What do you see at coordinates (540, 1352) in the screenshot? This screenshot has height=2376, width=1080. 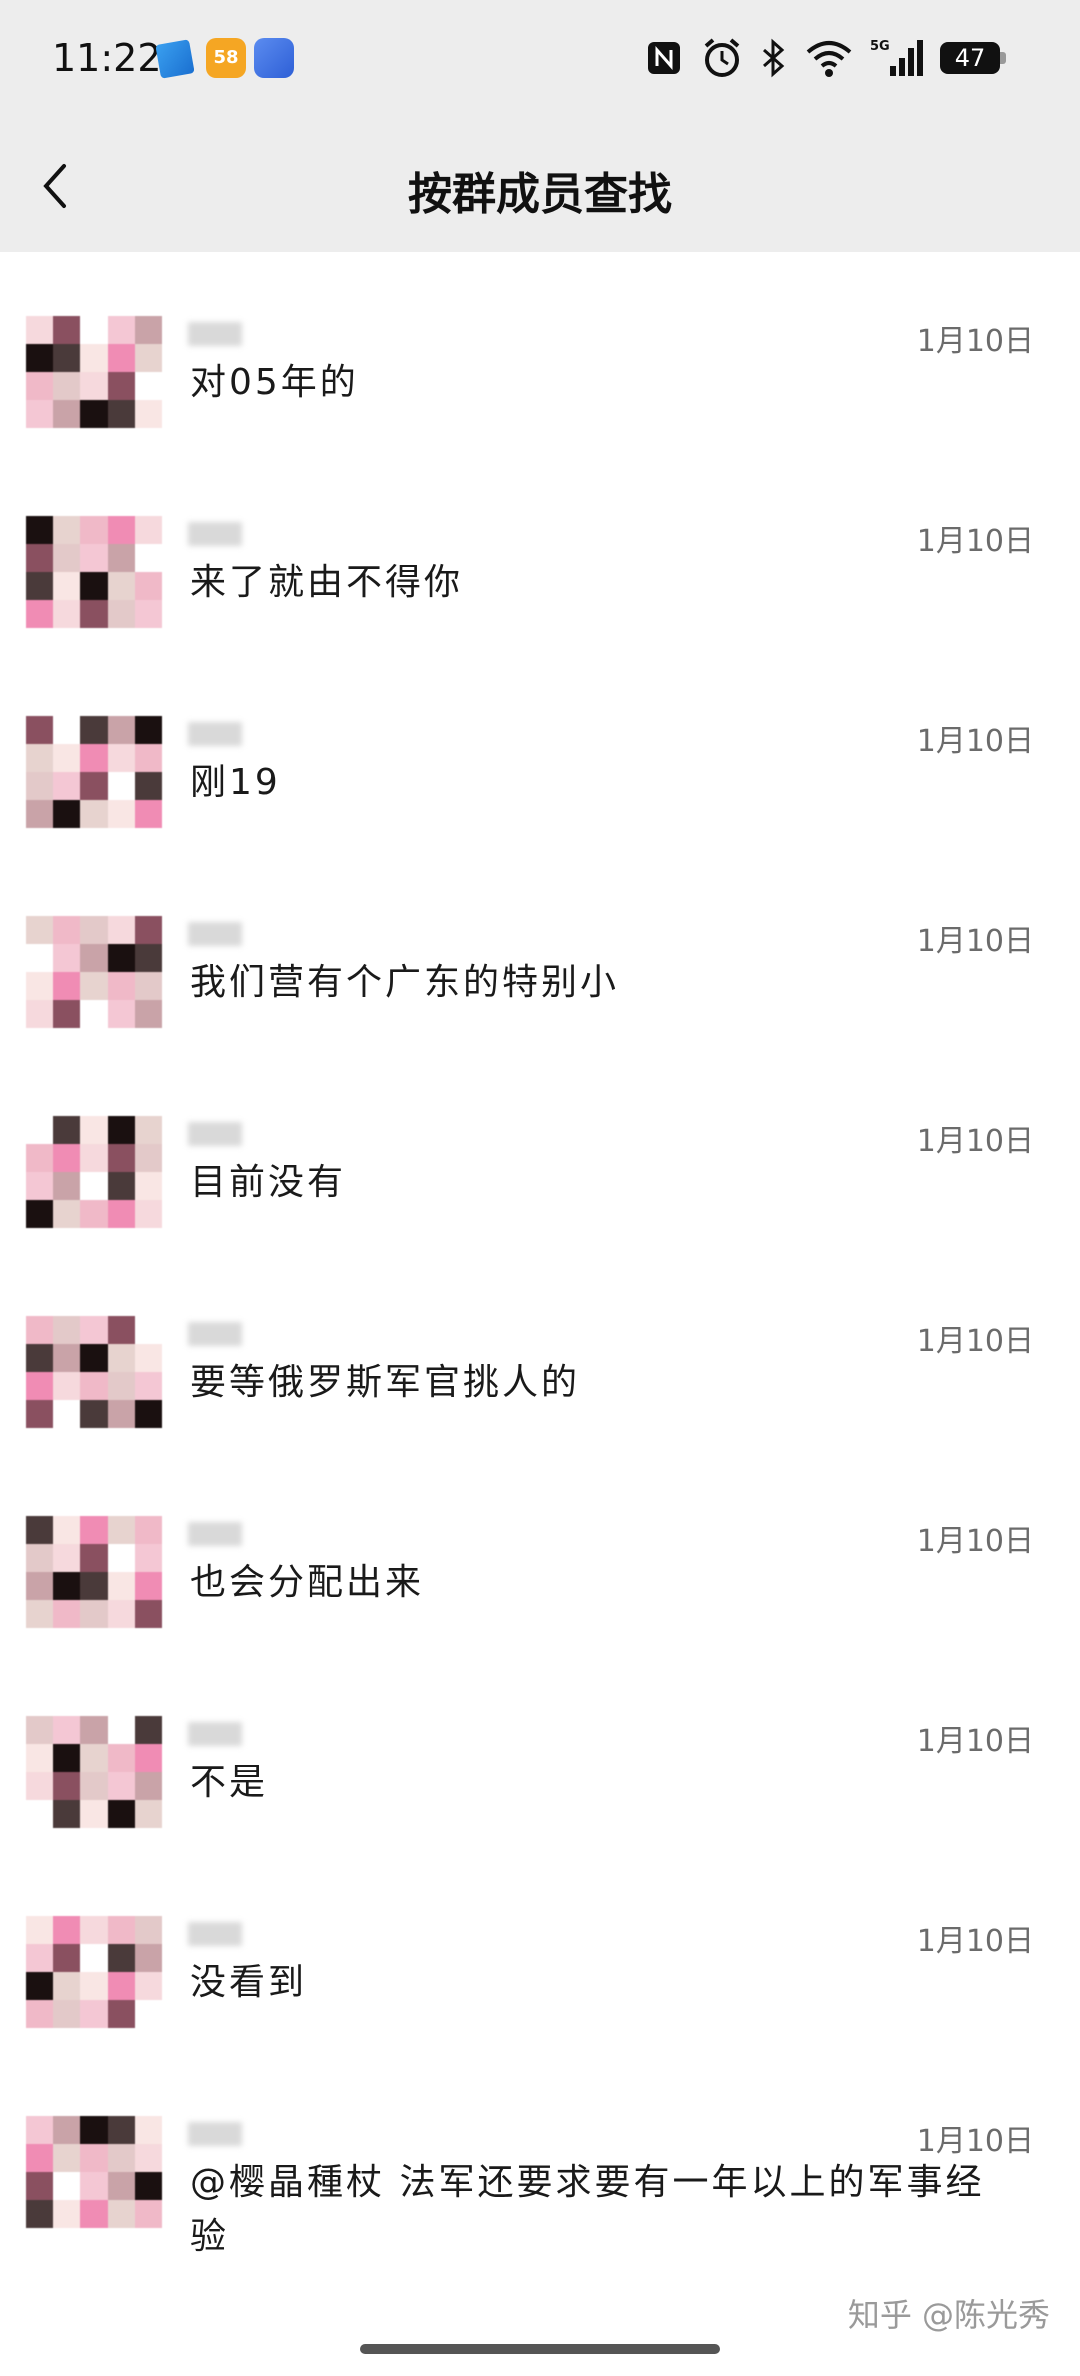 I see `list-item: 要等俄罗斯军官挑人的 1月10日` at bounding box center [540, 1352].